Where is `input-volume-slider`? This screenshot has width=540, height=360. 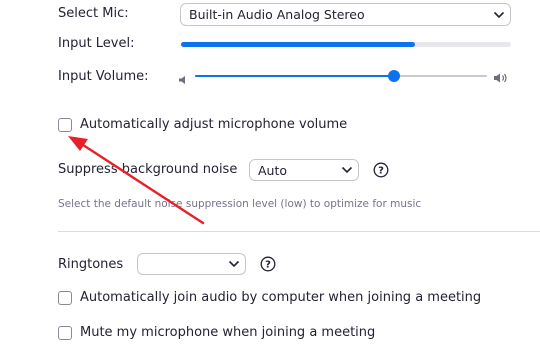
input-volume-slider is located at coordinates (341, 76).